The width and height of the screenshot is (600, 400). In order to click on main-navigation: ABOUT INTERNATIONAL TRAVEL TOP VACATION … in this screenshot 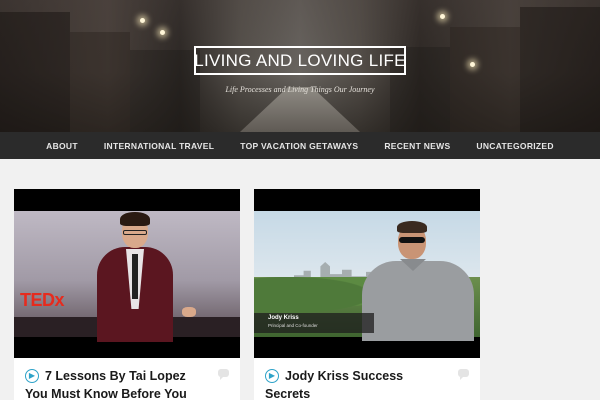, I will do `click(300, 145)`.